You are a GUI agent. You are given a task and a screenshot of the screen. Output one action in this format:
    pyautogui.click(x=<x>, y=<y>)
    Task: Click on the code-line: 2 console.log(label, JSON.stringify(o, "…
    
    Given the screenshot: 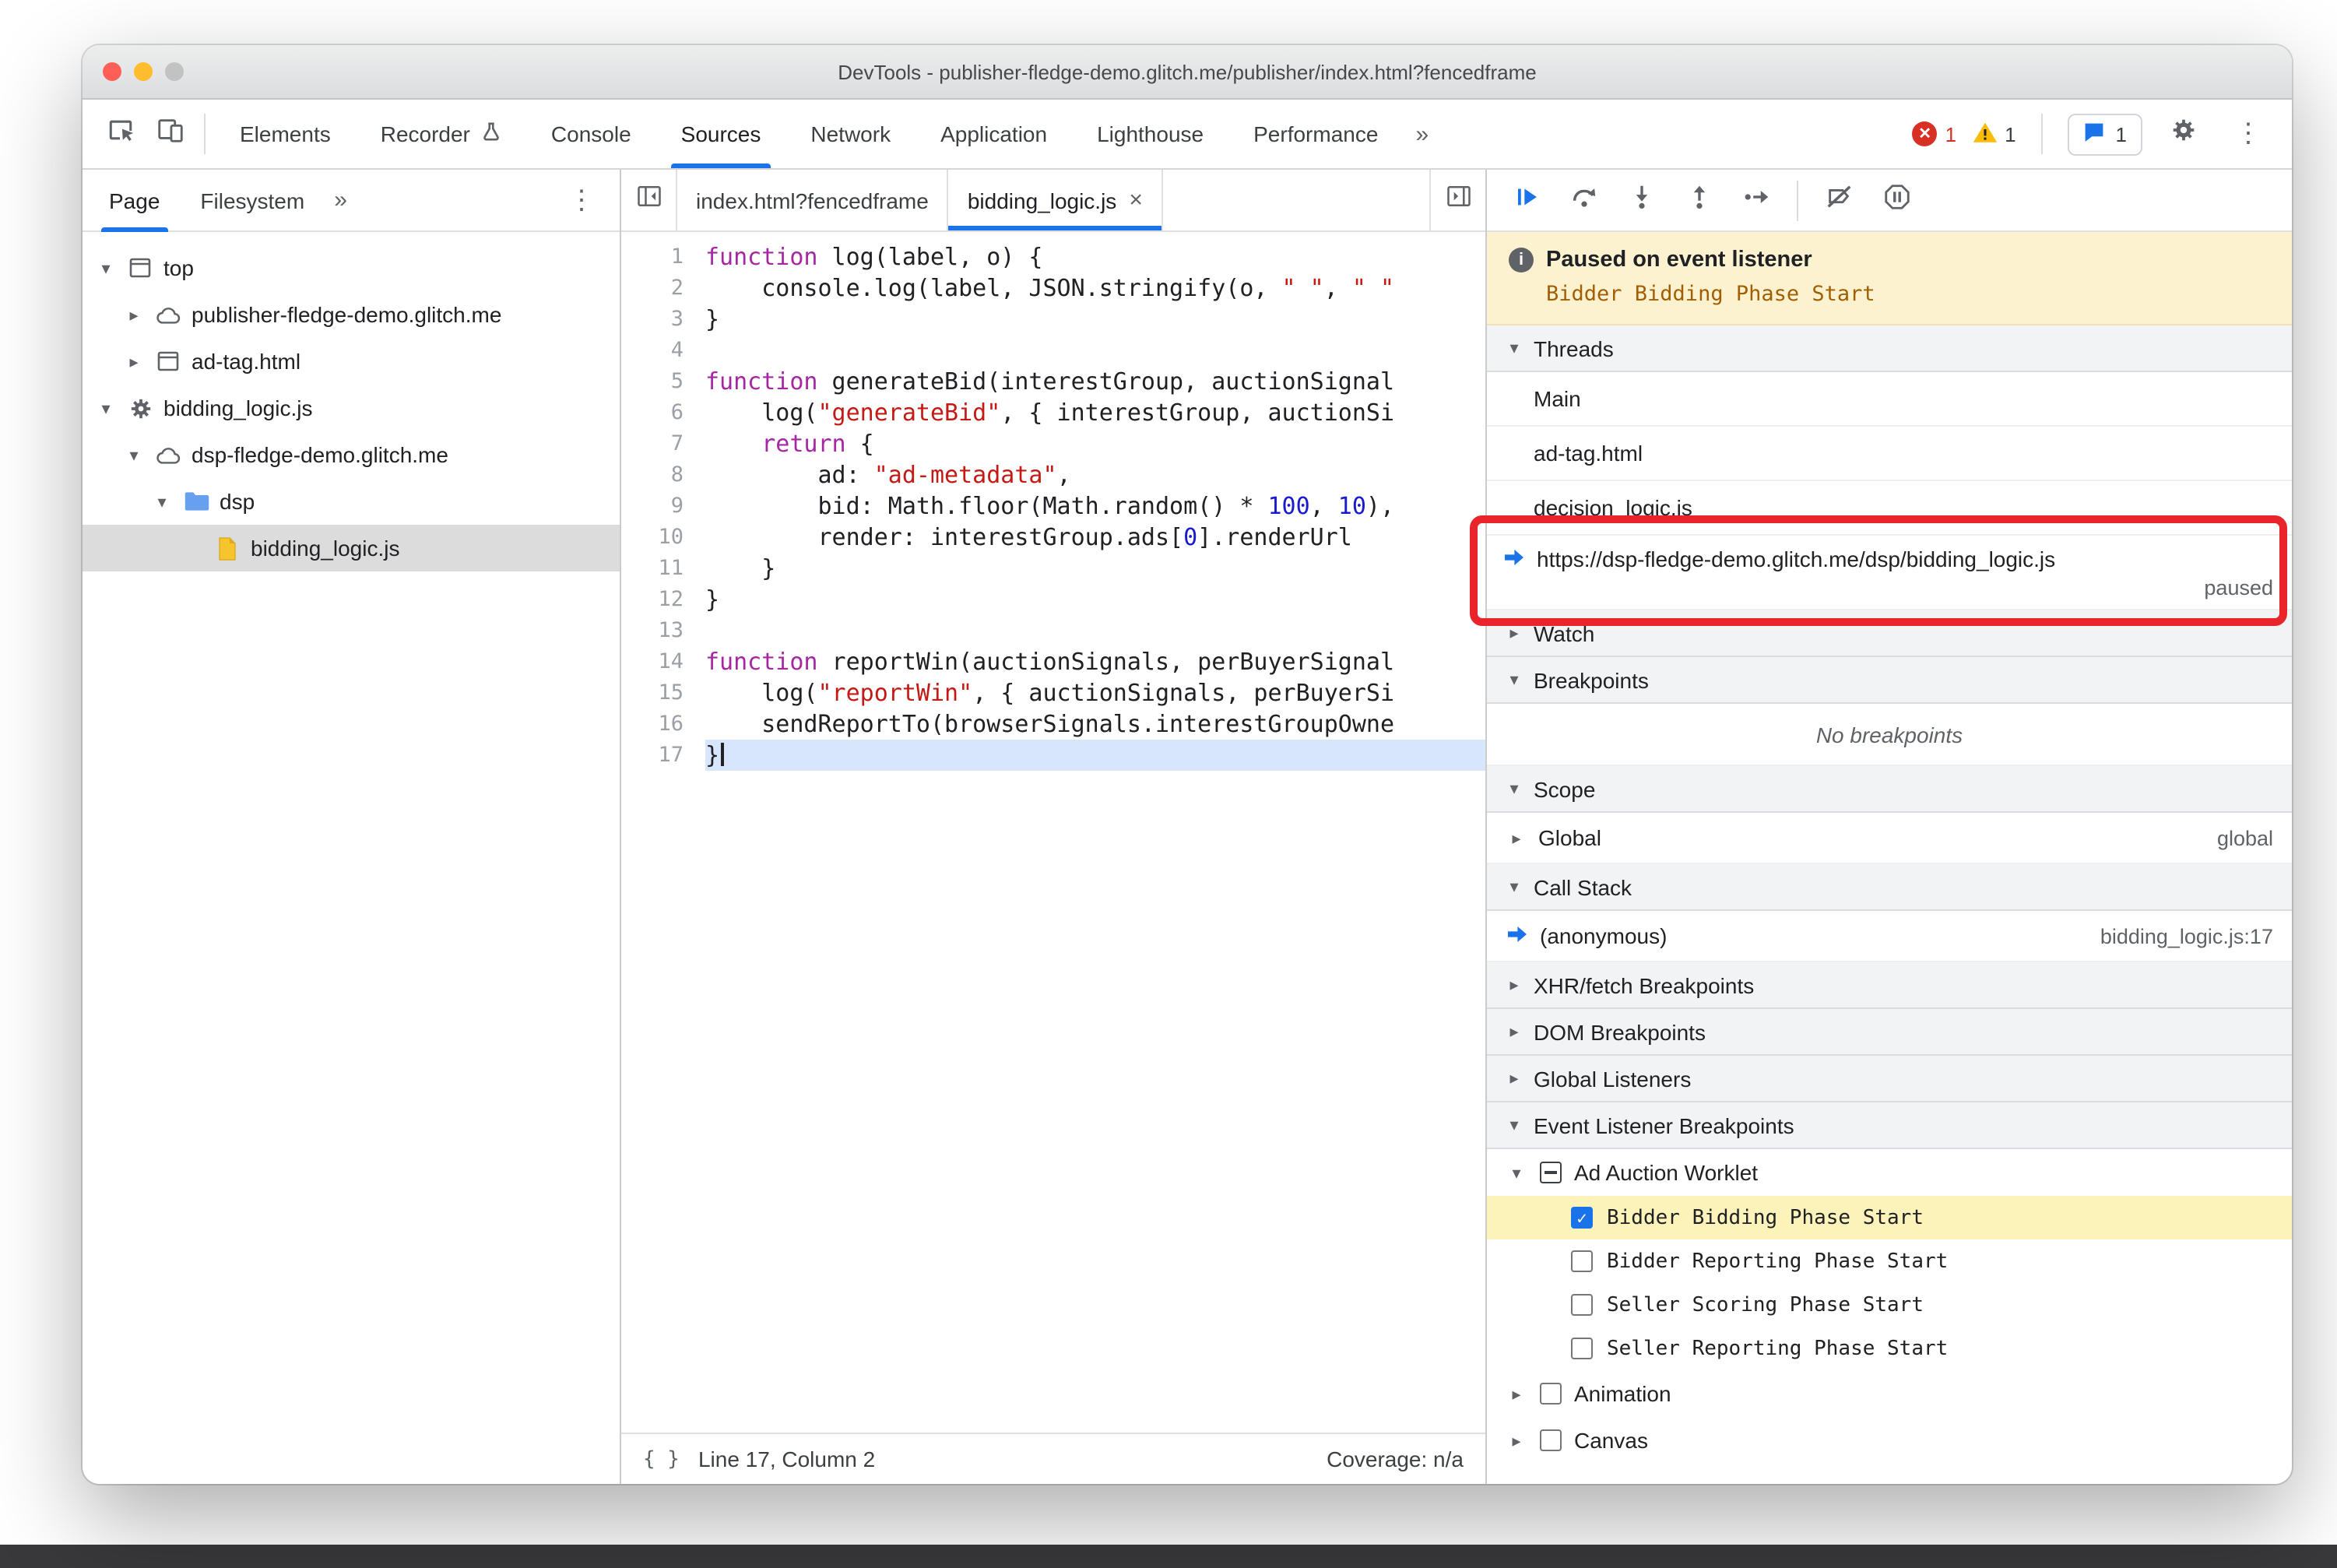 What is the action you would take?
    pyautogui.click(x=1053, y=288)
    